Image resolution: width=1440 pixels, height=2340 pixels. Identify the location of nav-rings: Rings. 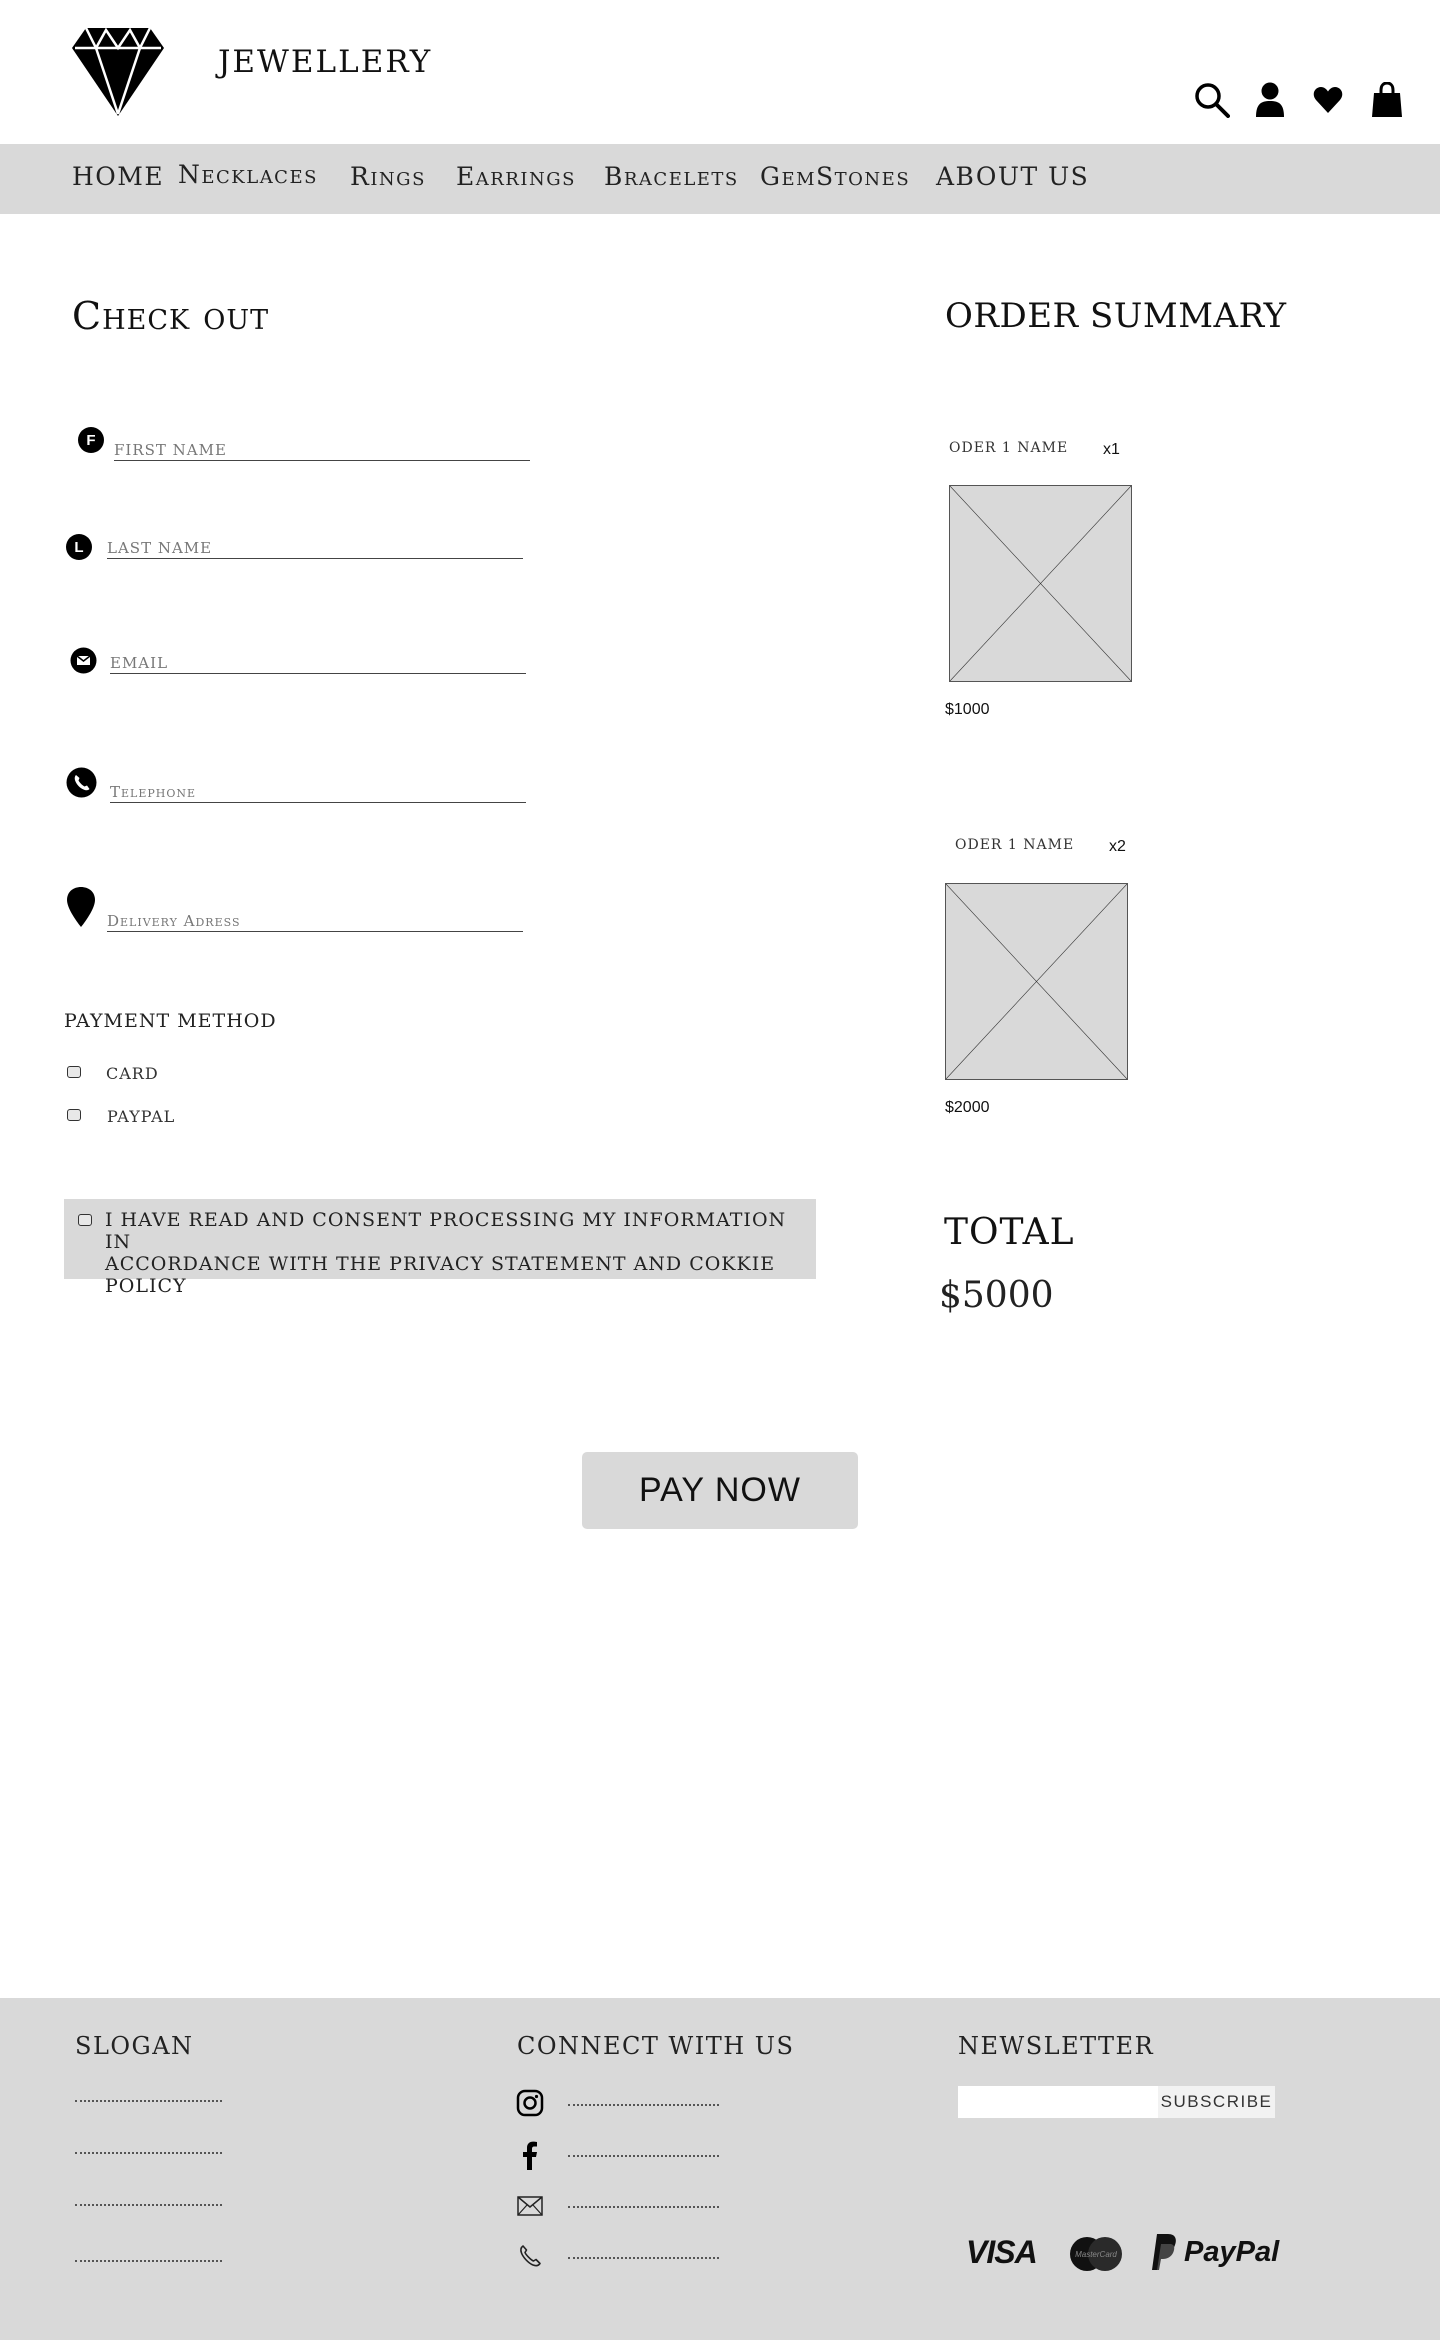
(388, 176).